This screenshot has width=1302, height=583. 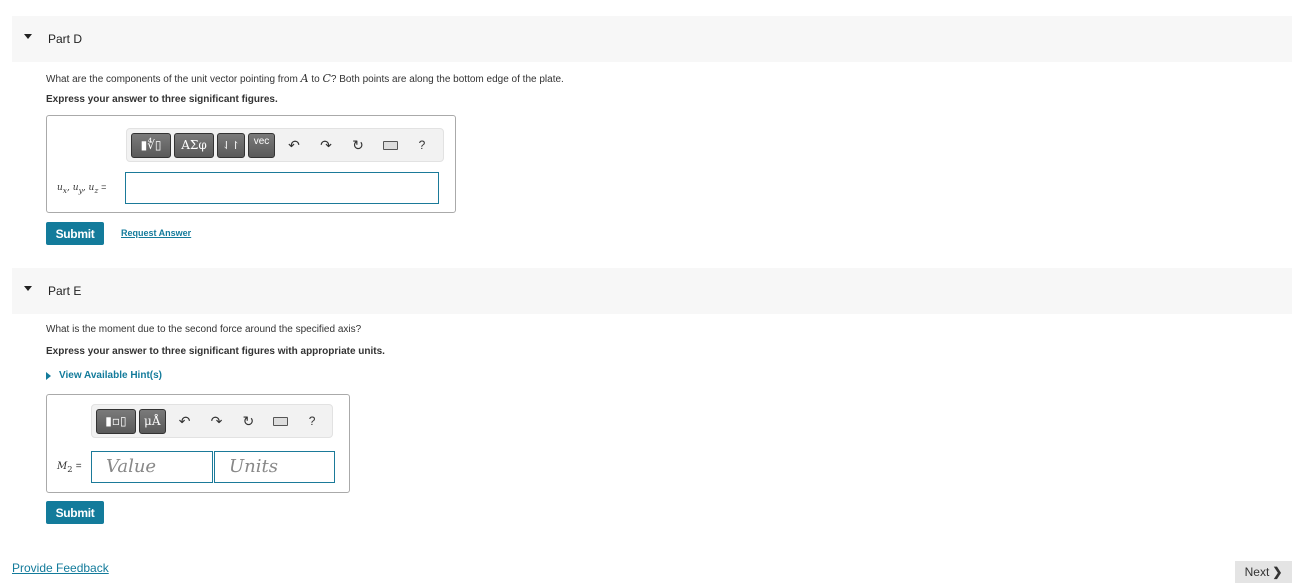 What do you see at coordinates (1257, 572) in the screenshot?
I see `next-label: Next` at bounding box center [1257, 572].